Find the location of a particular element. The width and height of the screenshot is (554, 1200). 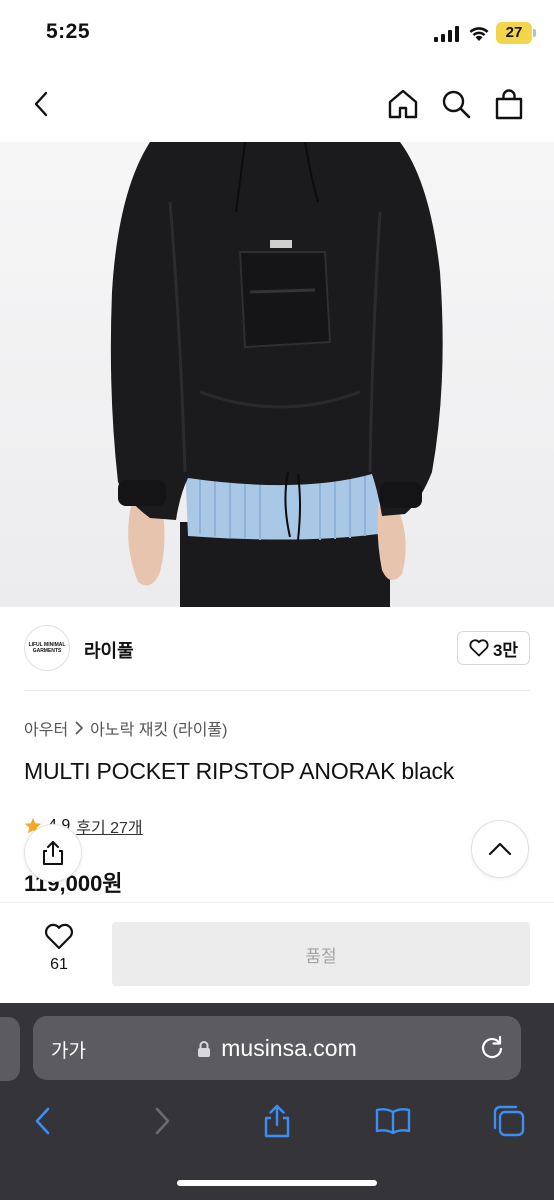

breadcrumb: 아우터 아노락 재킷 (라이풀) is located at coordinates (125, 728).